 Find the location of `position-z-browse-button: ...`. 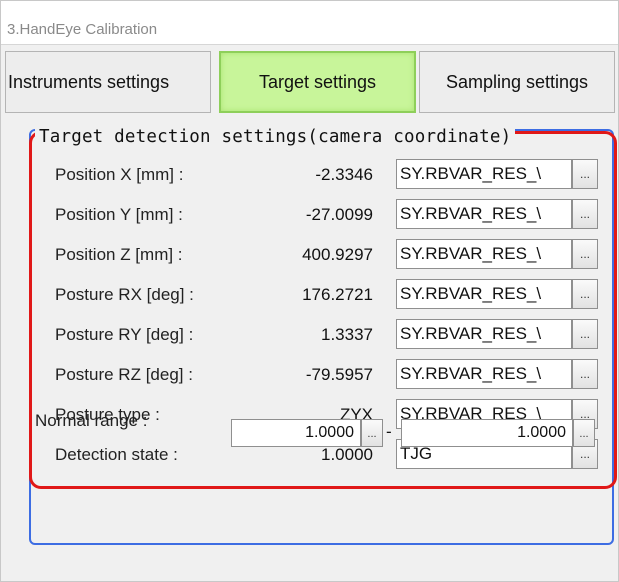

position-z-browse-button: ... is located at coordinates (585, 254).